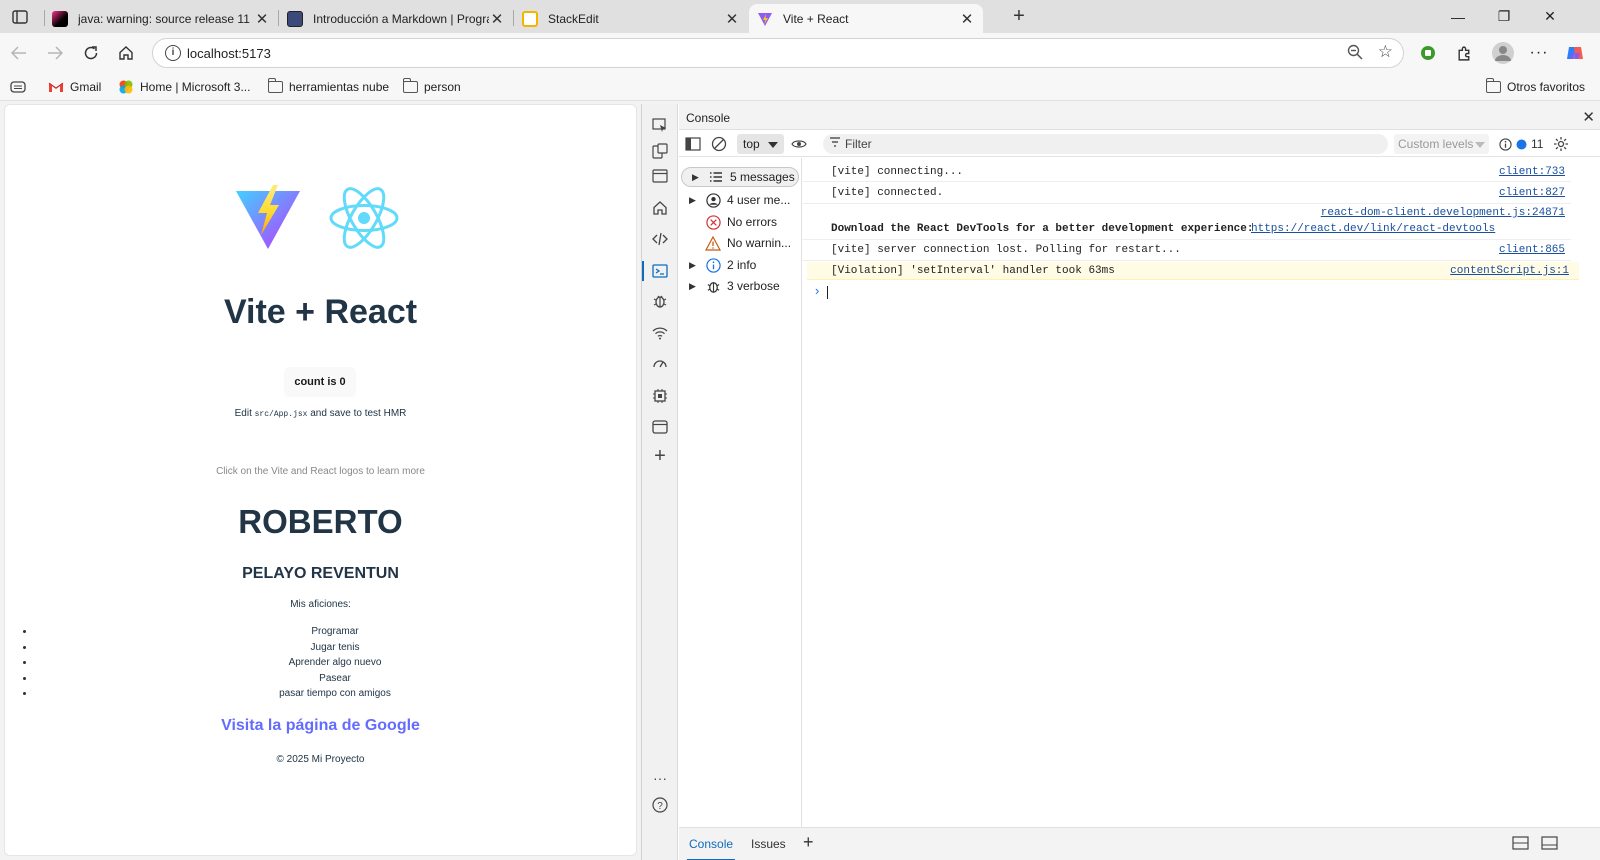 The image size is (1600, 860). I want to click on filter-placeholder: Filter, so click(858, 144).